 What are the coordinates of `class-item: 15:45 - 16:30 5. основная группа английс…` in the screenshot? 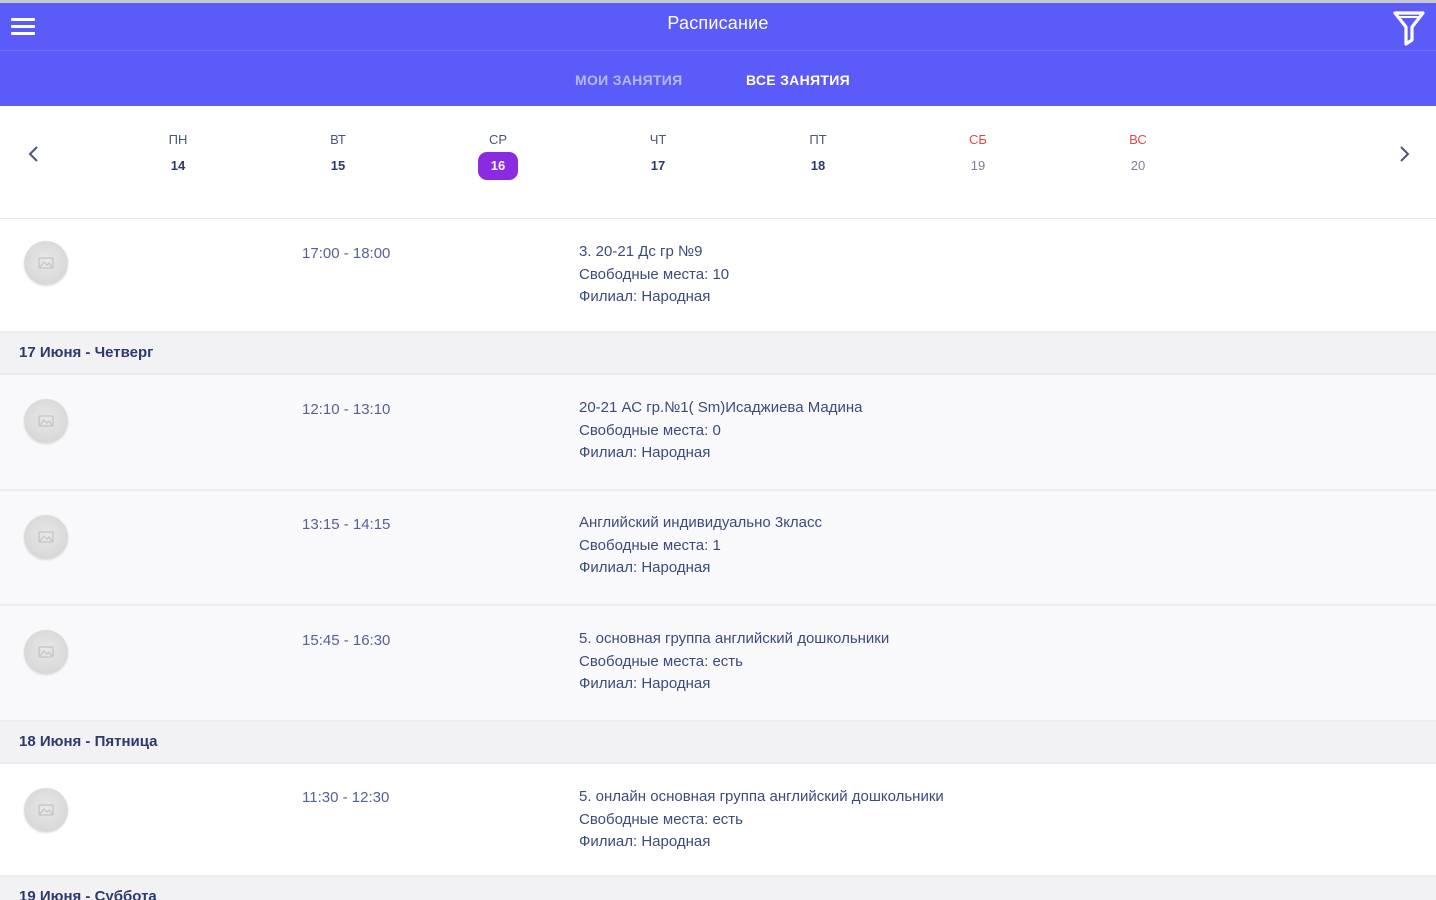 It's located at (718, 664).